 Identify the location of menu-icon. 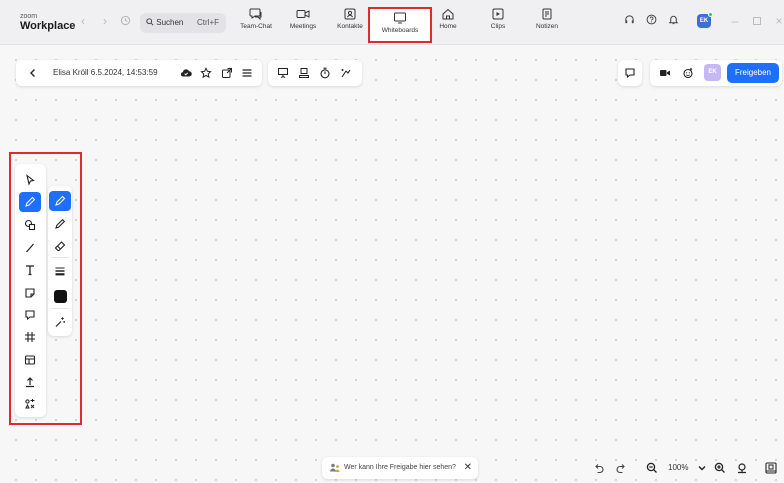
(247, 73).